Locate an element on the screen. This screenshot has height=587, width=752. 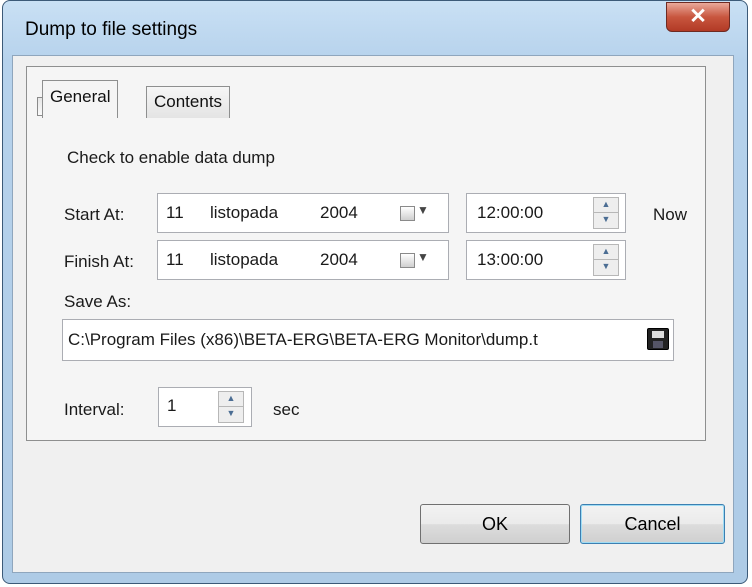
finish-time-value: 13:00:00 is located at coordinates (510, 260).